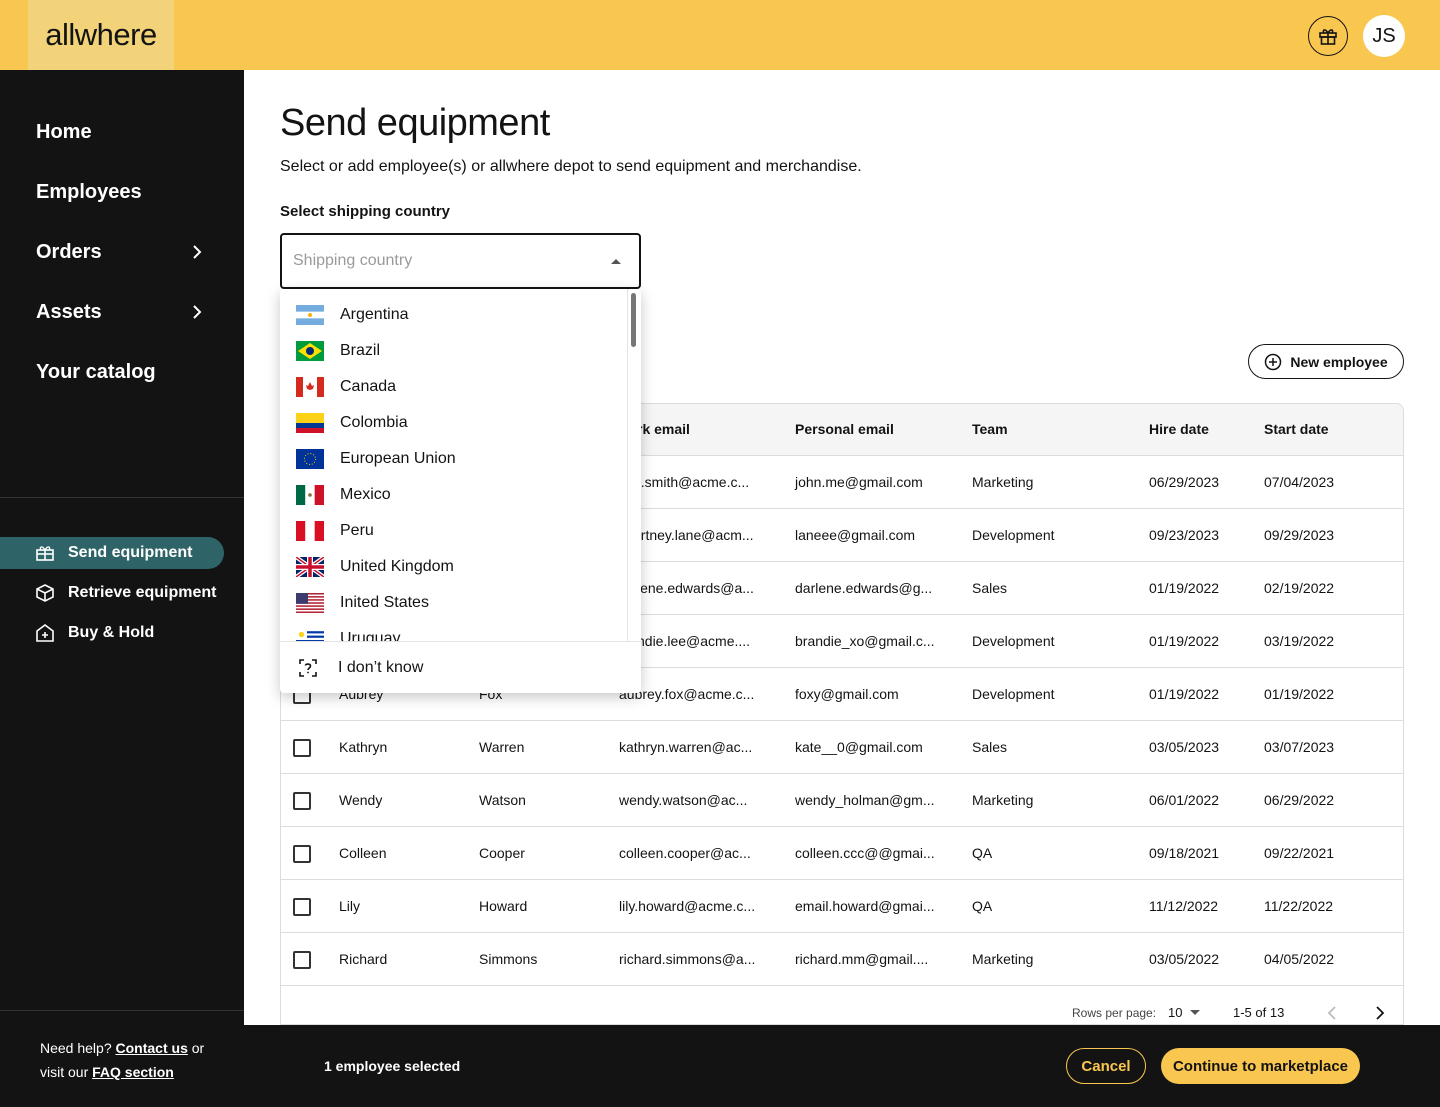 The height and width of the screenshot is (1107, 1440). What do you see at coordinates (375, 567) in the screenshot?
I see `country-option-united-kingdom: United Kingdom` at bounding box center [375, 567].